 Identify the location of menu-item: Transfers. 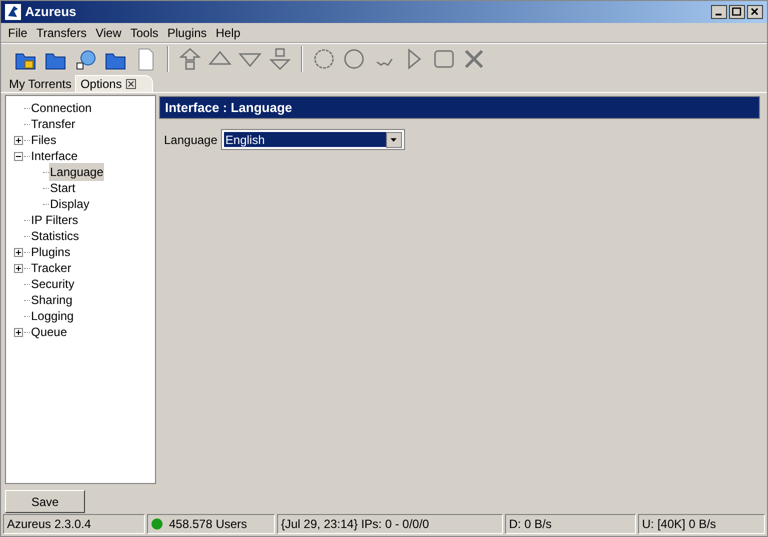
(61, 33).